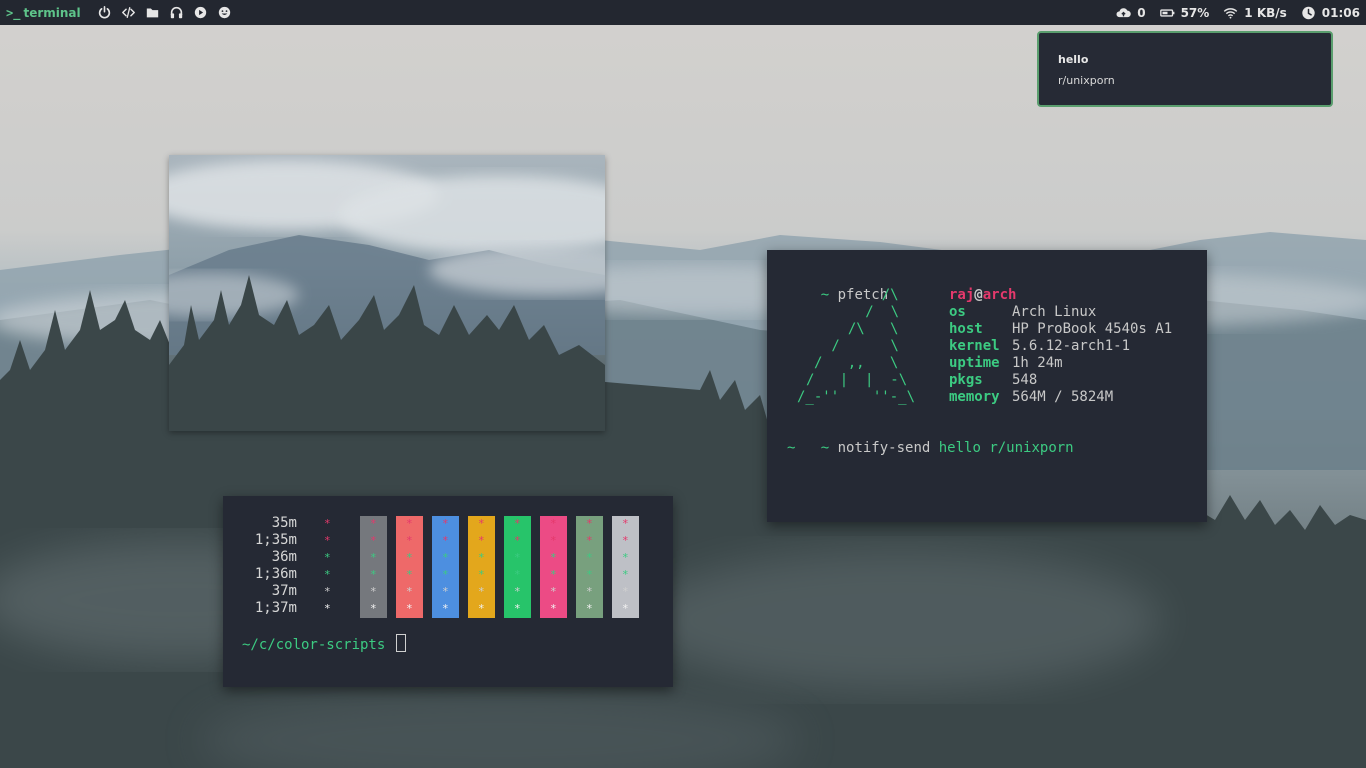  What do you see at coordinates (105, 12) in the screenshot?
I see `power-icon` at bounding box center [105, 12].